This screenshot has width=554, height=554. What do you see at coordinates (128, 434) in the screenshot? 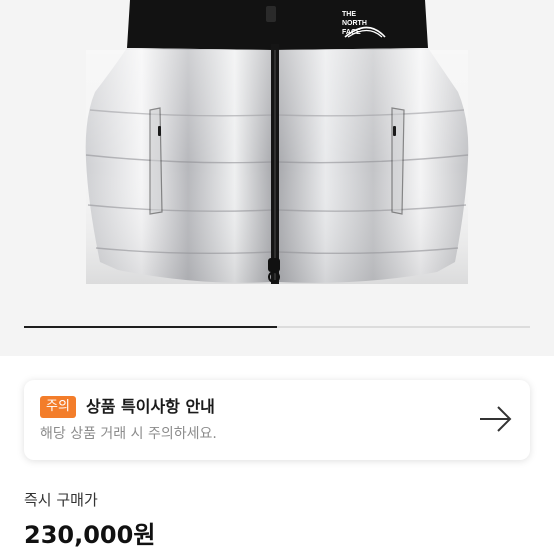
I see `notice-description: 해당 상품 거래 시 주의하세요.` at bounding box center [128, 434].